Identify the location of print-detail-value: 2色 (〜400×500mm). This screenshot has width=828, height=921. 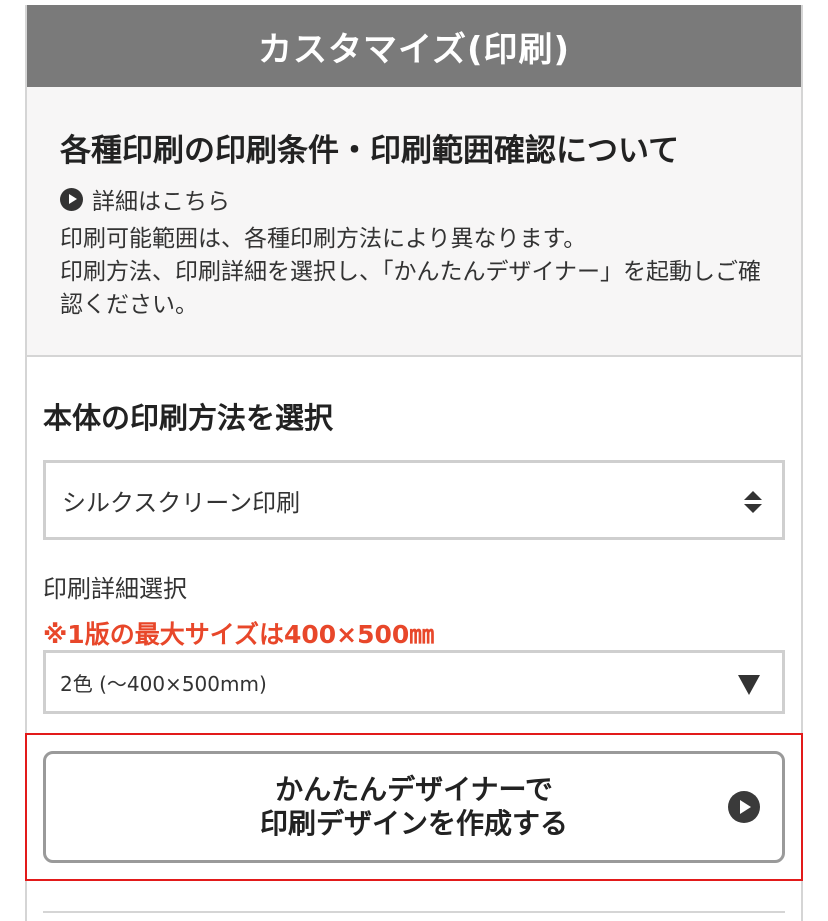
(163, 683).